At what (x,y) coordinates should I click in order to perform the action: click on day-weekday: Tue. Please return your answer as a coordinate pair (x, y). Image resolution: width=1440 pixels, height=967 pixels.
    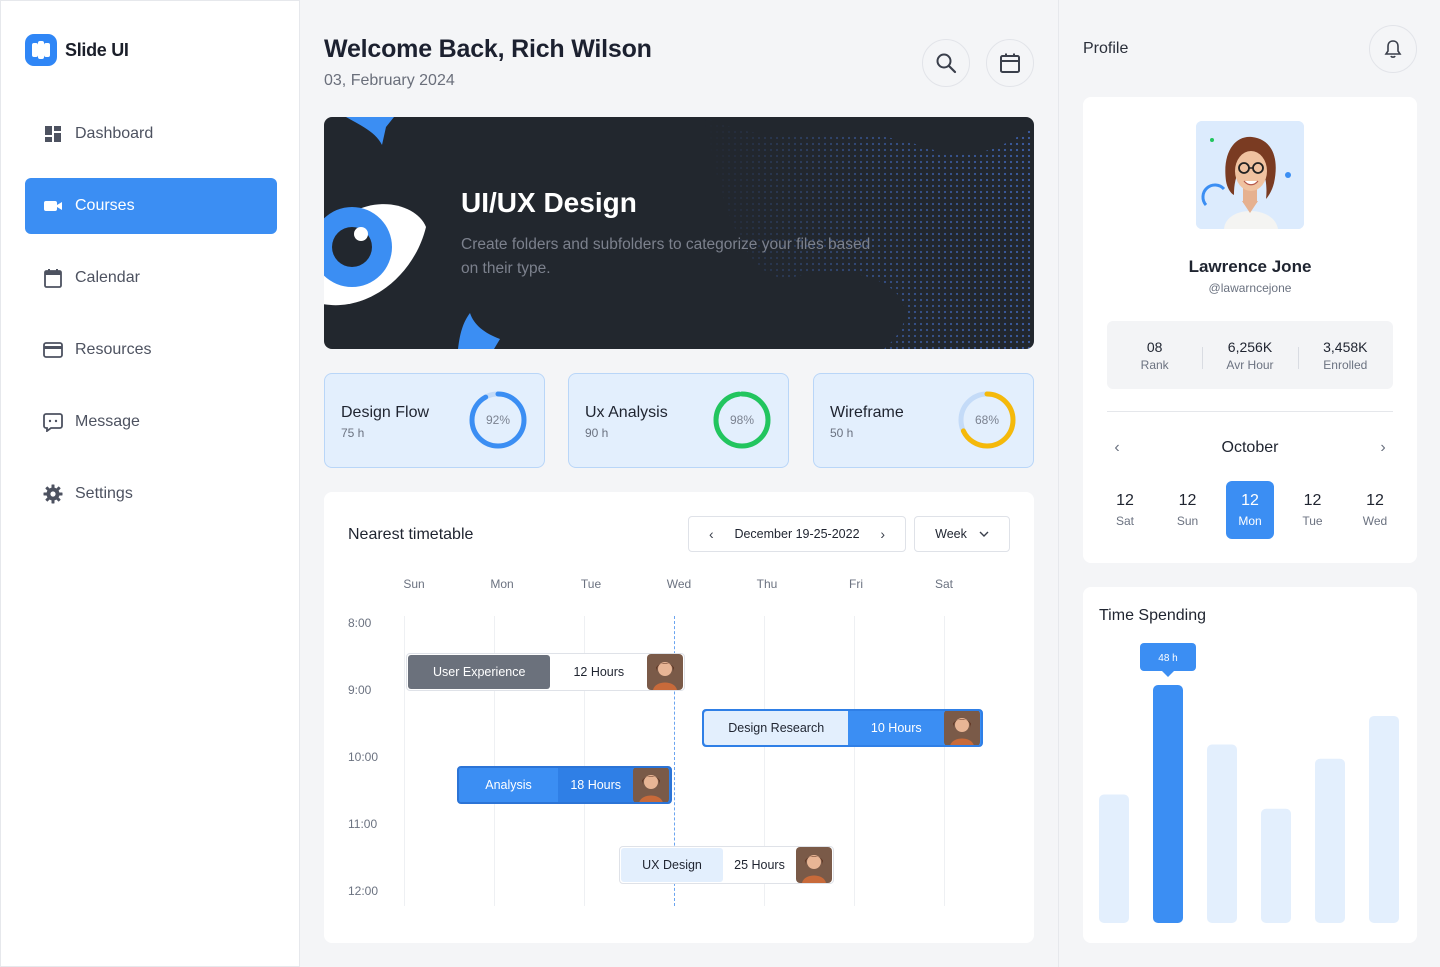
    Looking at the image, I should click on (1312, 521).